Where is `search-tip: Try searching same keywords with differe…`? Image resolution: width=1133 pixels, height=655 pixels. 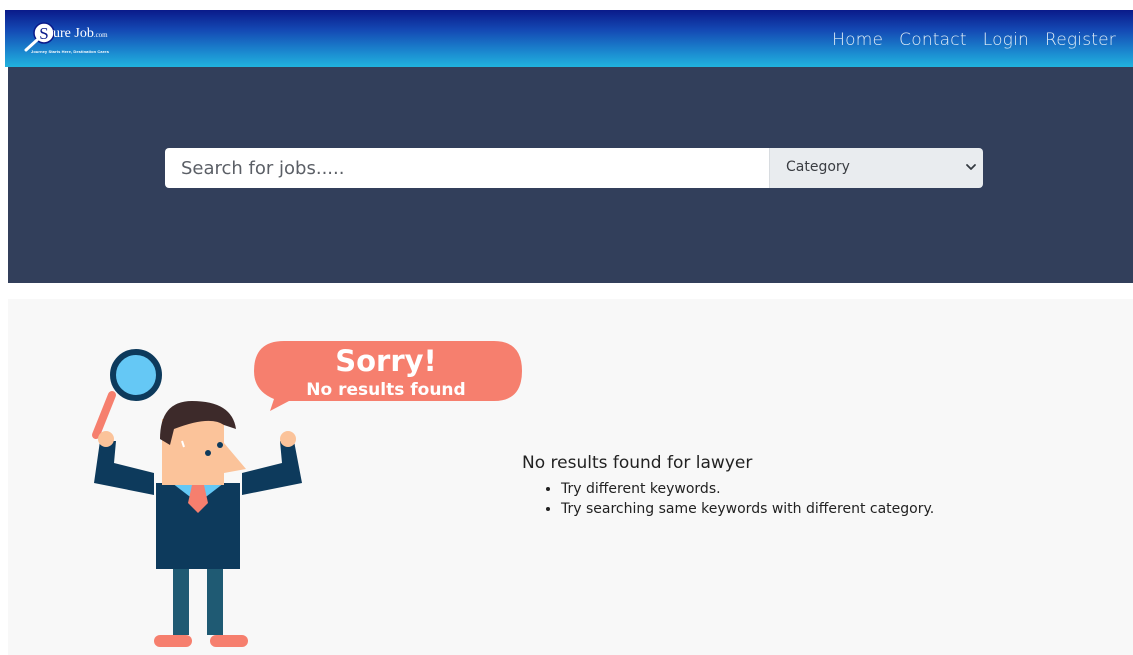
search-tip: Try searching same keywords with differe… is located at coordinates (747, 509).